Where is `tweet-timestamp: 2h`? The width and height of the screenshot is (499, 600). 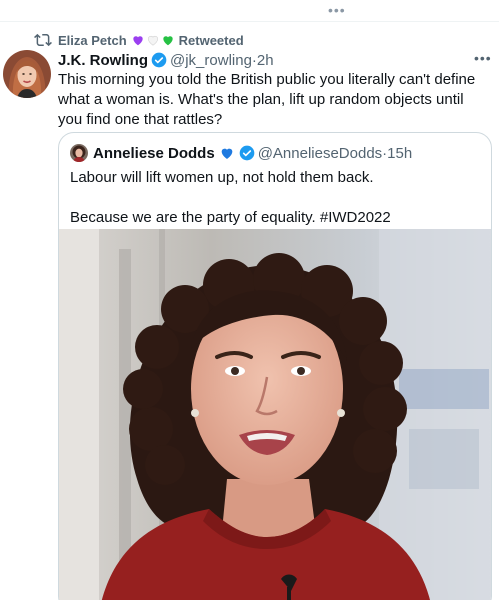
tweet-timestamp: 2h is located at coordinates (265, 60).